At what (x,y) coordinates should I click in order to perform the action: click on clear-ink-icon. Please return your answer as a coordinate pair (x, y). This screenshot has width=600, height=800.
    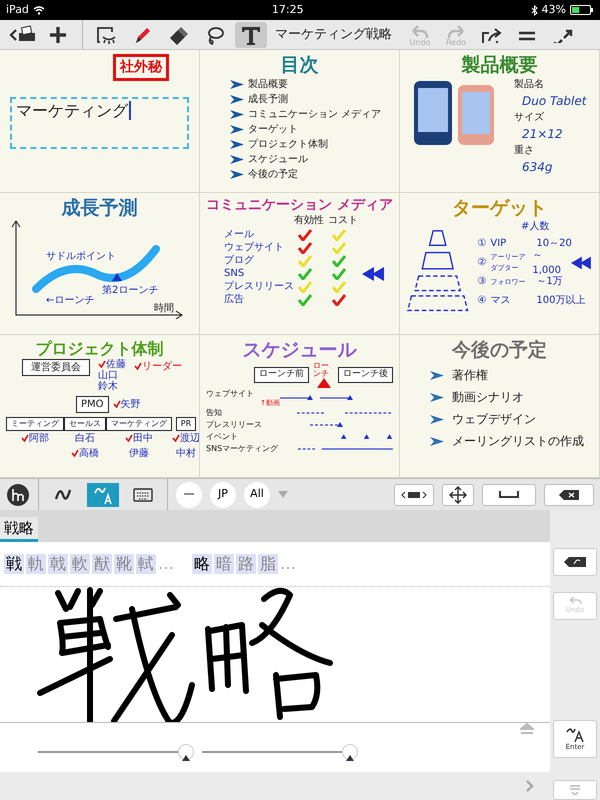
    Looking at the image, I should click on (575, 562).